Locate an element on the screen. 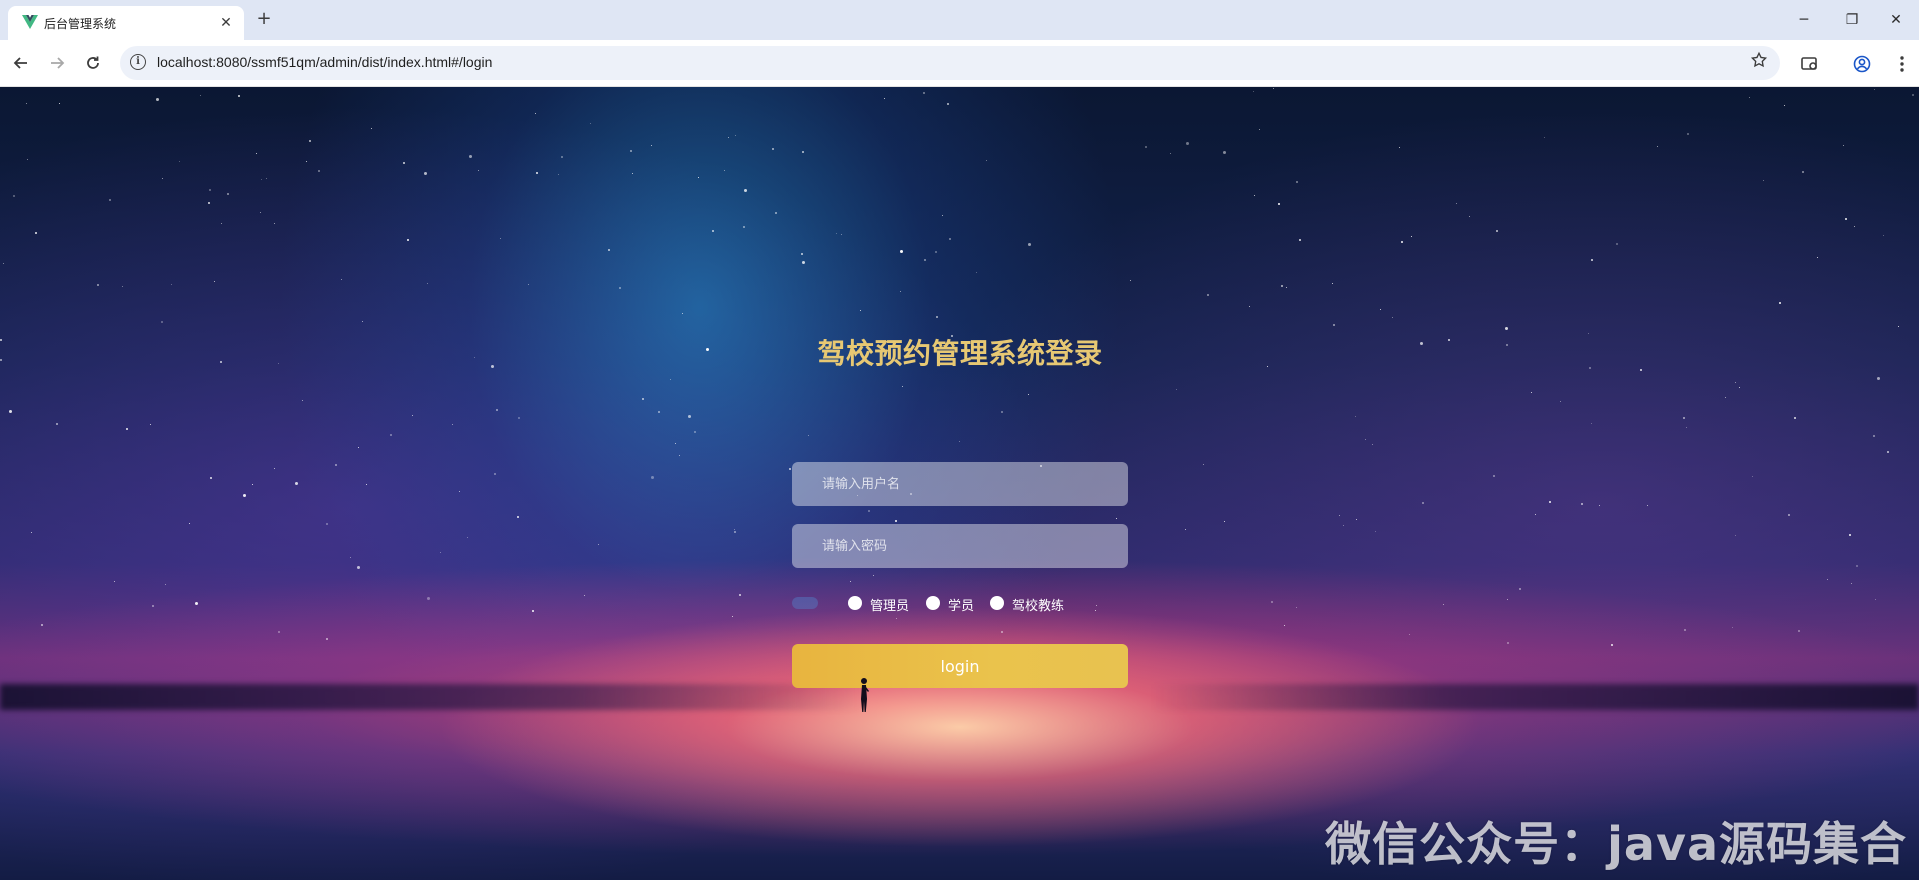  forward-button is located at coordinates (57, 63).